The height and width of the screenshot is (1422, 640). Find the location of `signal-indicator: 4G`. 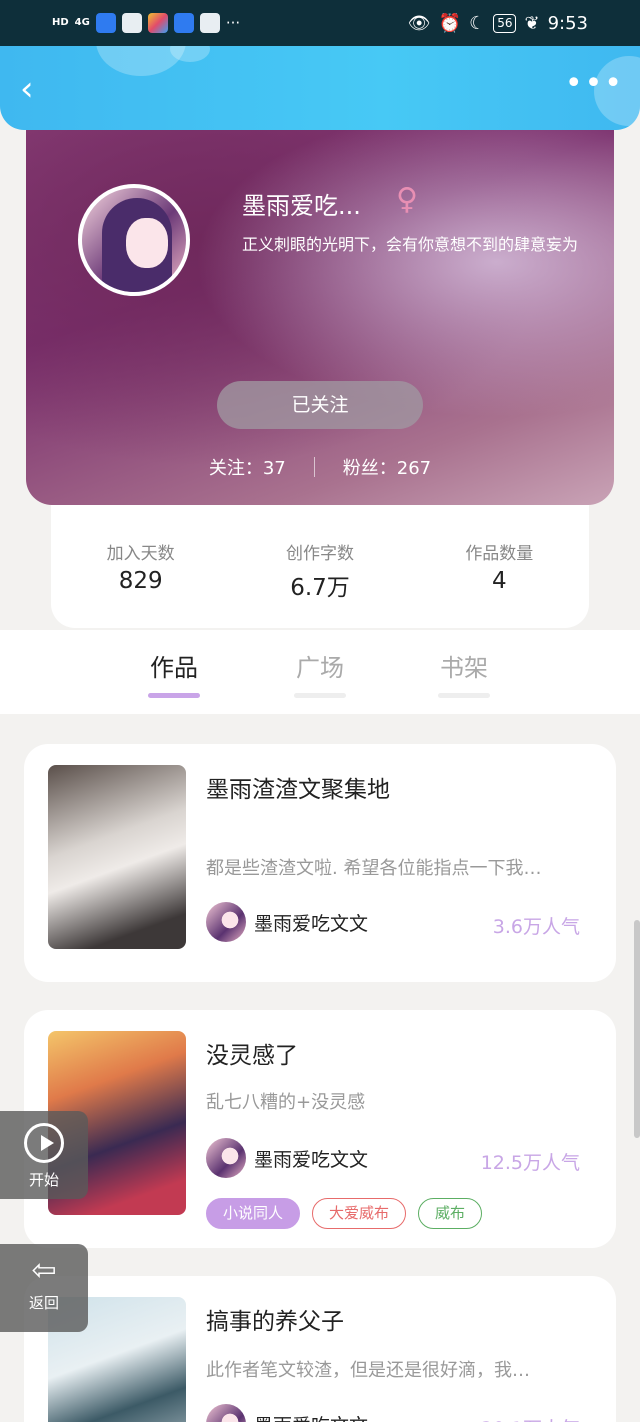

signal-indicator: 4G is located at coordinates (82, 22).